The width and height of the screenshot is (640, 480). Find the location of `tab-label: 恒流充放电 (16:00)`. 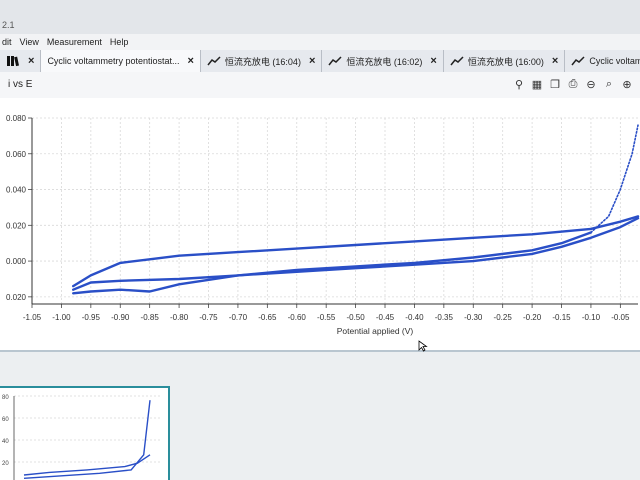

tab-label: 恒流充放电 (16:00) is located at coordinates (505, 61).